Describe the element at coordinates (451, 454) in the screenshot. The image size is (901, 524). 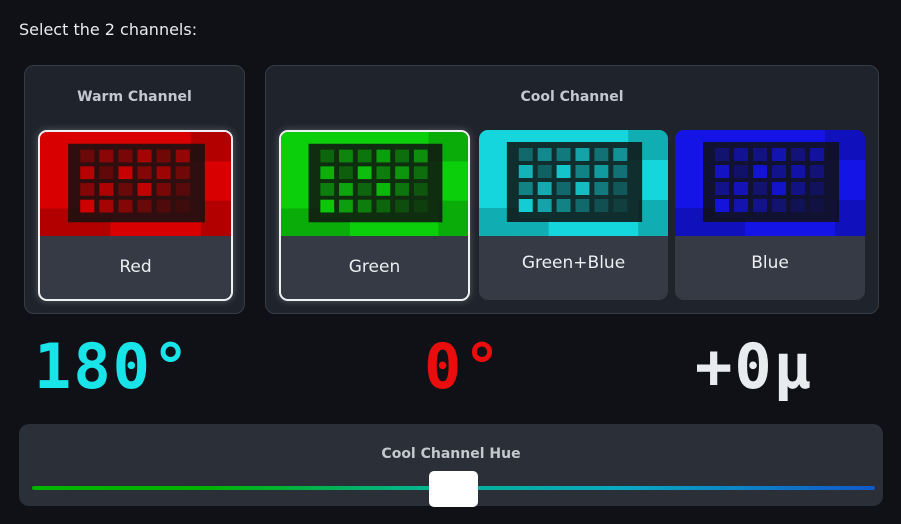
I see `hue-slider-label: Cool Channel Hue` at that location.